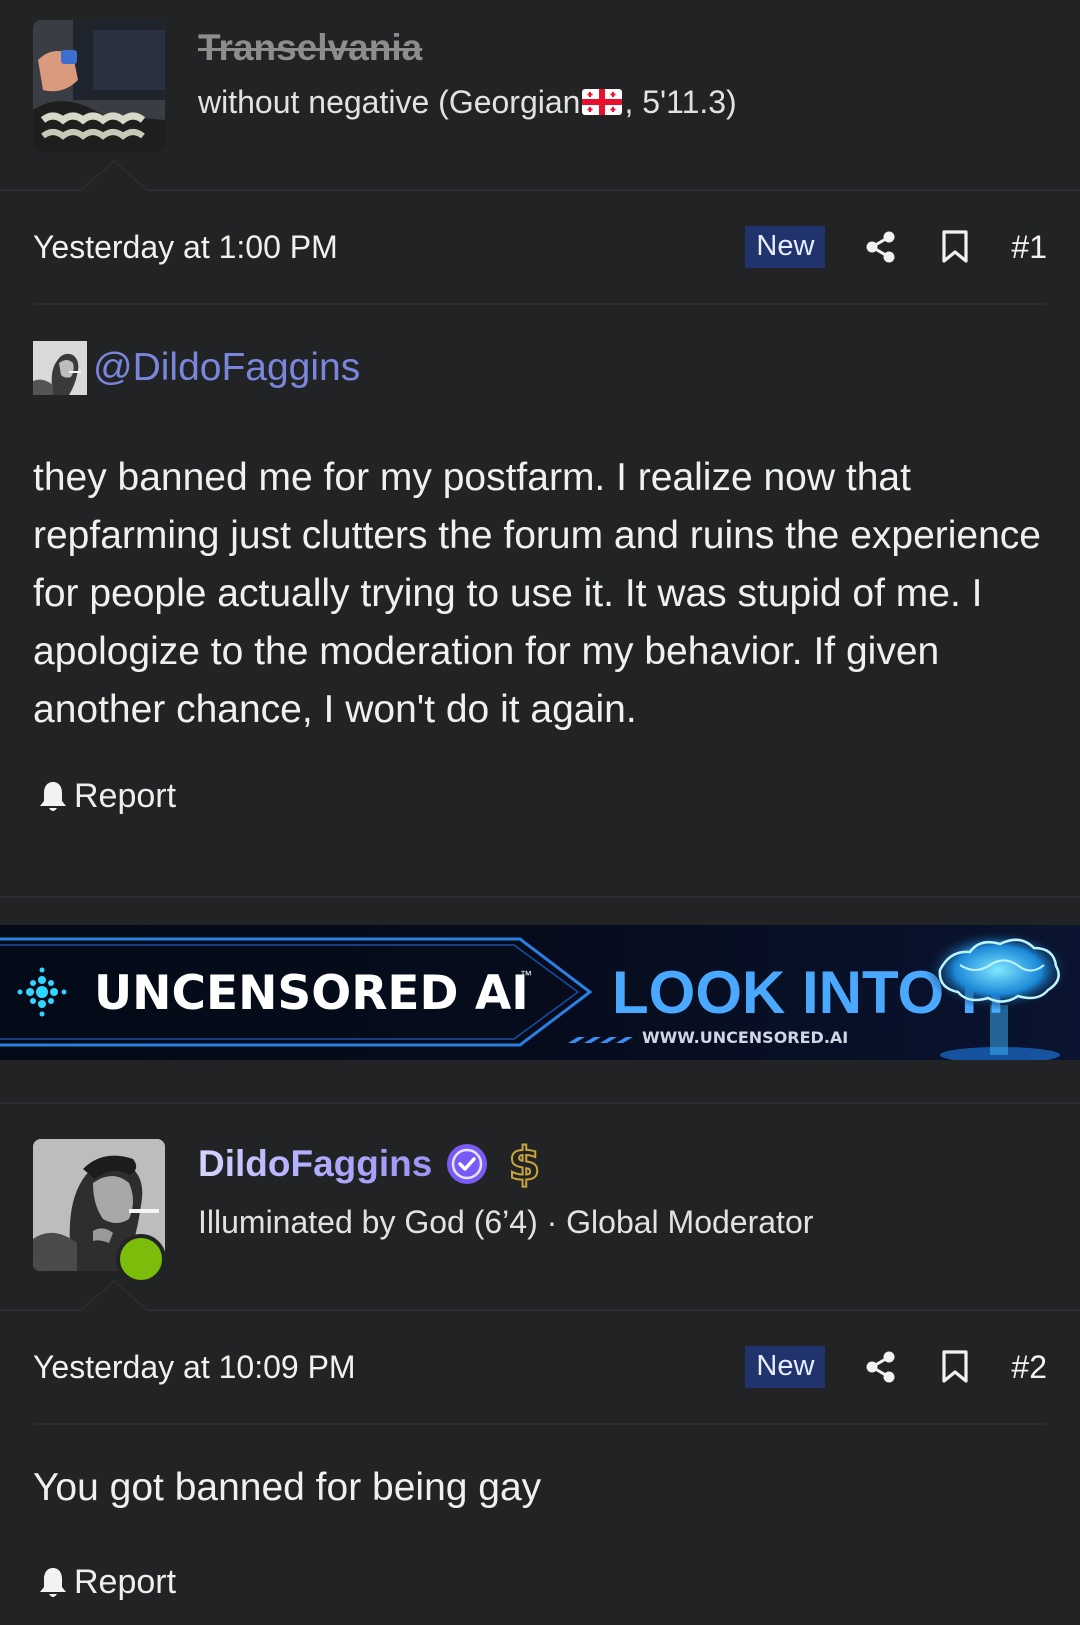  I want to click on post2-meta-row: Yesterday at 10:09 PM New #2, so click(540, 1368).